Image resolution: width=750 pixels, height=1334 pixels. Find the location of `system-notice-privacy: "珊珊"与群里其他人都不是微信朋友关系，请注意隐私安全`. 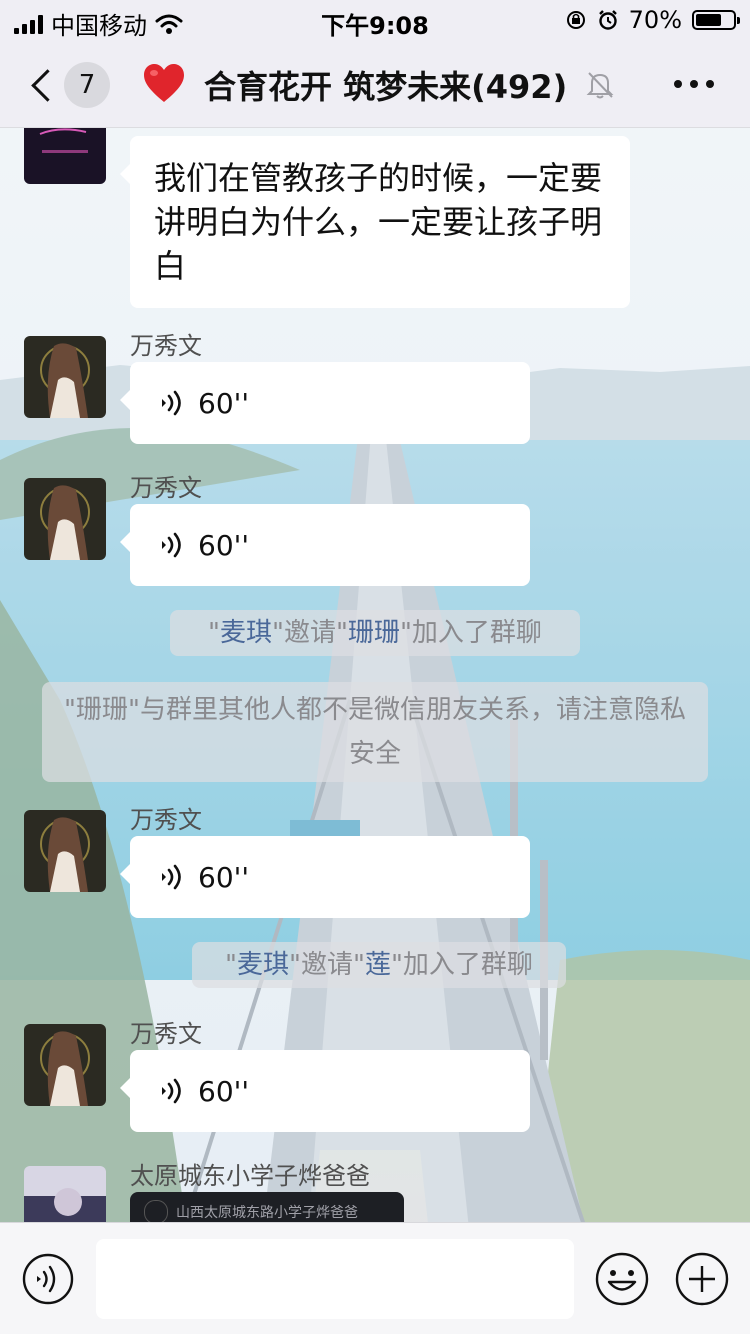

system-notice-privacy: "珊珊"与群里其他人都不是微信朋友关系，请注意隐私安全 is located at coordinates (375, 732).